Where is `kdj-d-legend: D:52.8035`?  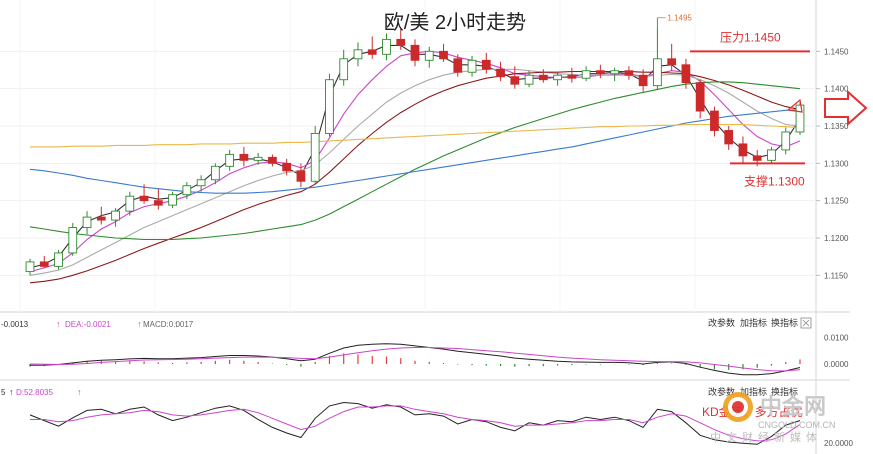 kdj-d-legend: D:52.8035 is located at coordinates (34, 392).